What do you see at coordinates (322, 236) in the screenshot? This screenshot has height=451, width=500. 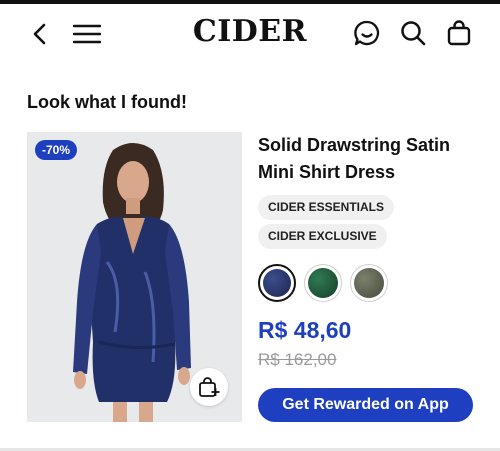 I see `tag-cider-exclusive: CIDER EXCLUSIVE` at bounding box center [322, 236].